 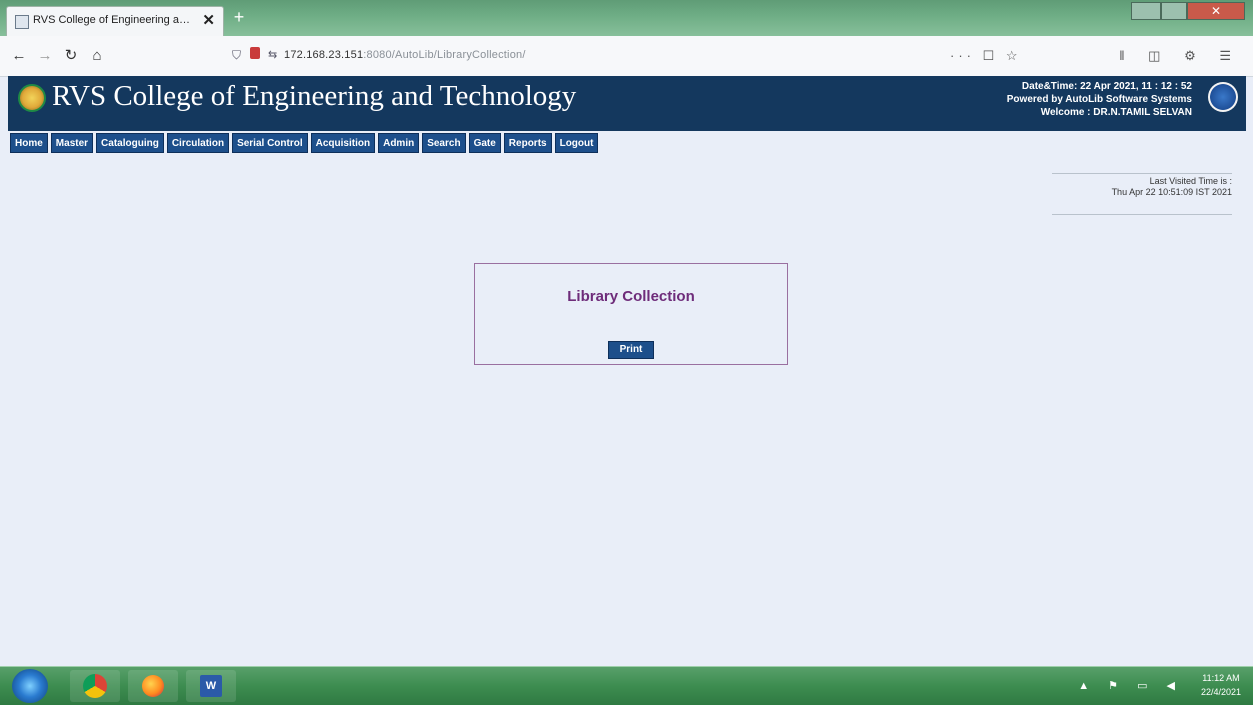 I want to click on browser-titlebar: RVS College of Engineering a… ✕ + ✕, so click(x=626, y=18).